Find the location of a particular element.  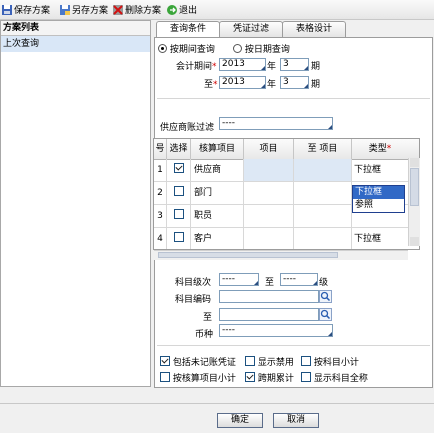

year-unit-label: 年 is located at coordinates (272, 85).